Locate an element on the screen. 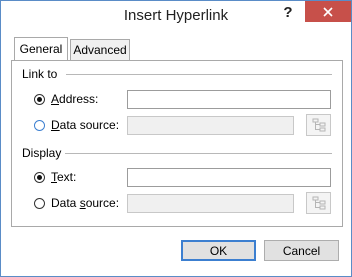  help-button: ? is located at coordinates (288, 12).